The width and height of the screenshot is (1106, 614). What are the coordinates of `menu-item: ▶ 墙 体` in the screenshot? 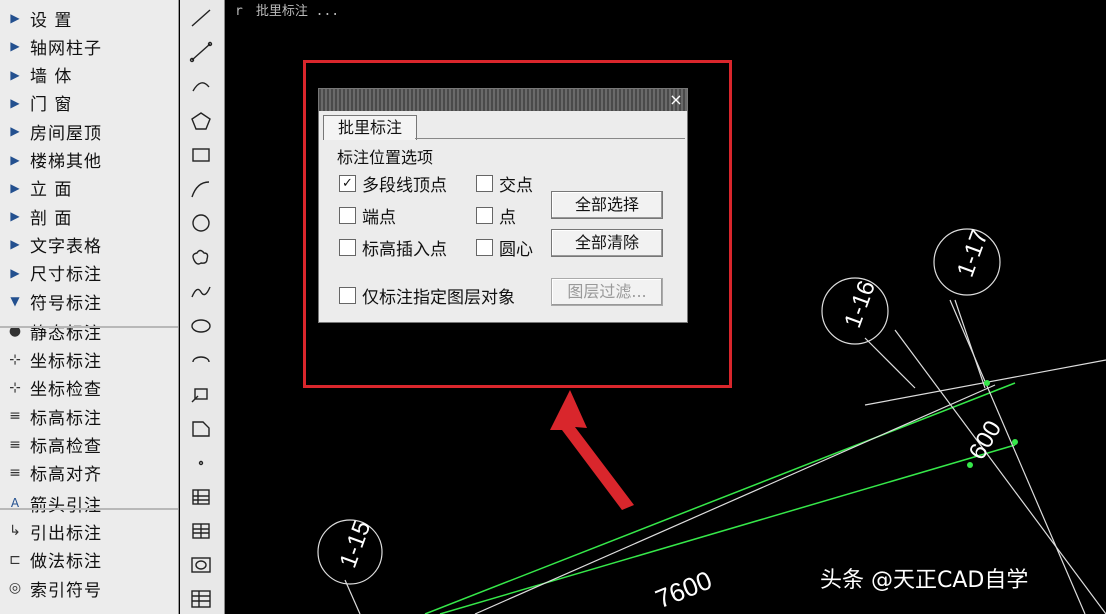 It's located at (89, 75).